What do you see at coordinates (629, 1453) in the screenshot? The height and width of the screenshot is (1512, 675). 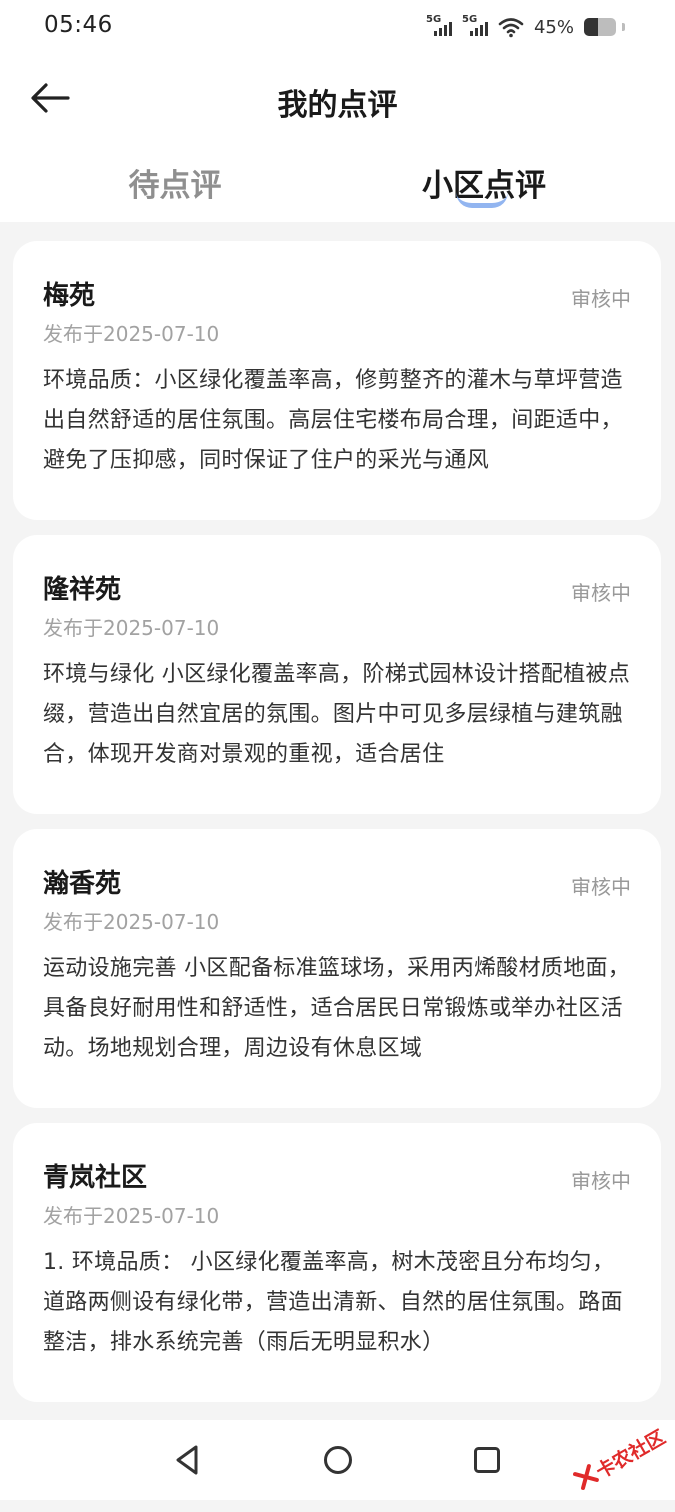 I see `watermark-text: 卡农社区` at bounding box center [629, 1453].